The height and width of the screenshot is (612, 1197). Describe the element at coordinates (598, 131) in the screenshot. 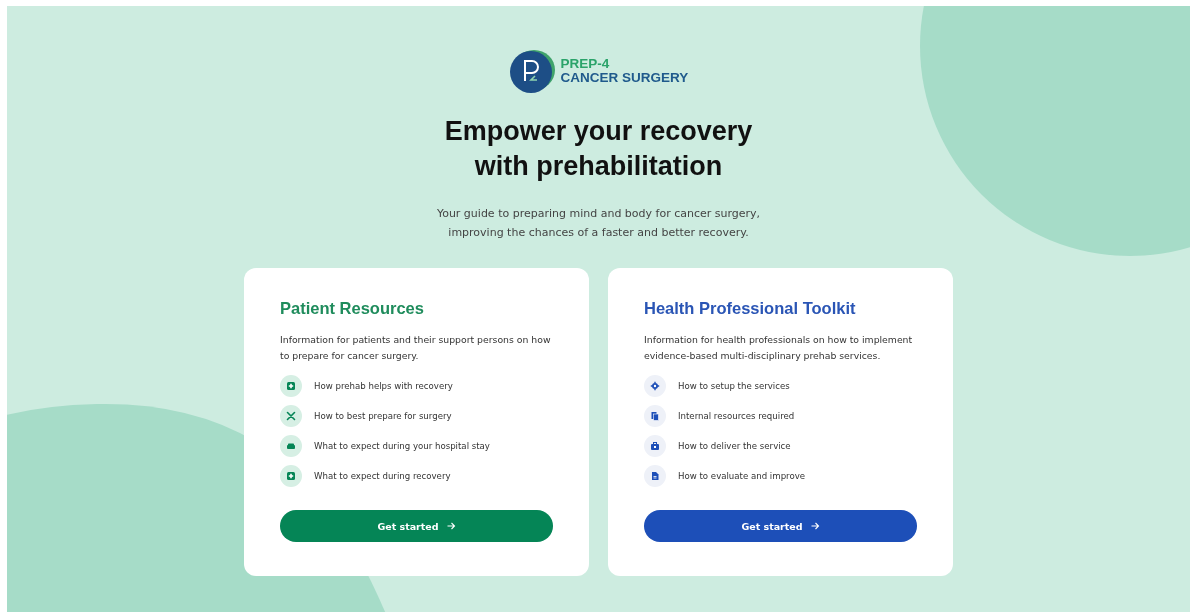

I see `page-heading: Empower your recovery` at that location.